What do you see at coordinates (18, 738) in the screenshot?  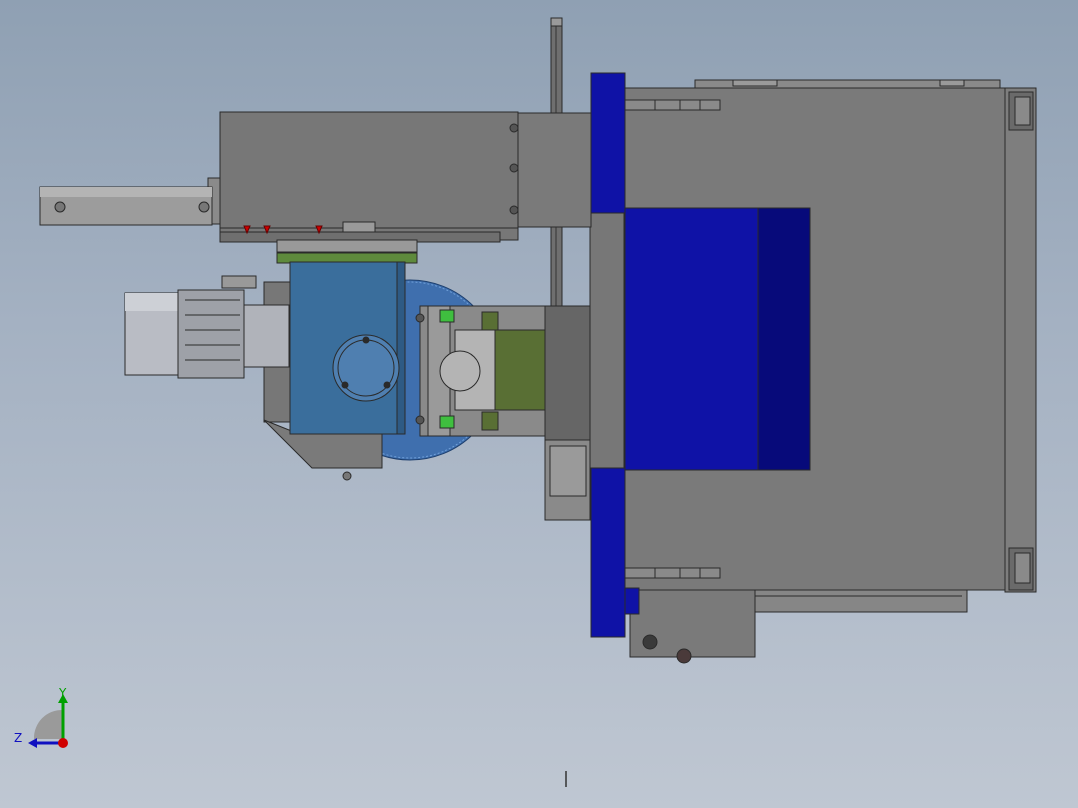 I see `z-axis-label: Z` at bounding box center [18, 738].